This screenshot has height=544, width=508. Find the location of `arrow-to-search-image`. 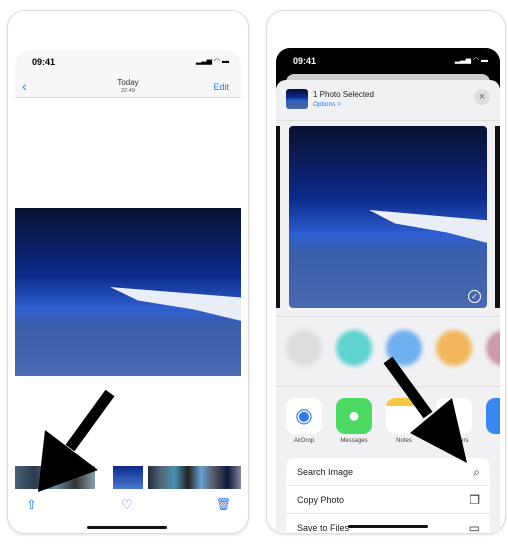

arrow-to-search-image is located at coordinates (425, 409).